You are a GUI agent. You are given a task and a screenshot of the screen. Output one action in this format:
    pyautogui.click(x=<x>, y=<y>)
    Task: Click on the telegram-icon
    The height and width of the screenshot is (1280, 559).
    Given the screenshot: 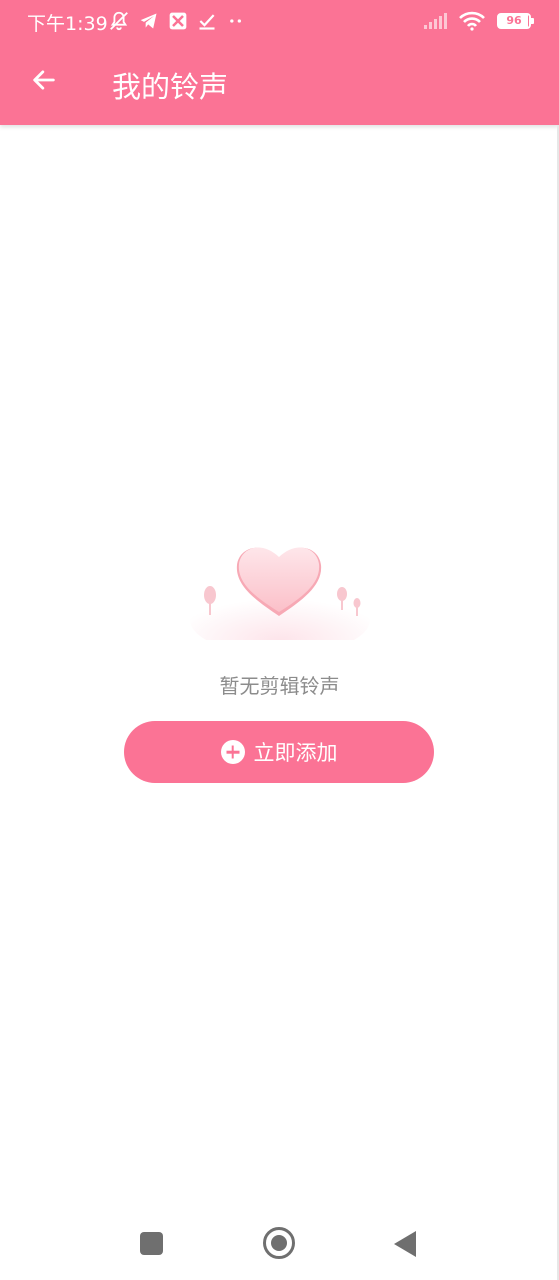 What is the action you would take?
    pyautogui.click(x=149, y=21)
    